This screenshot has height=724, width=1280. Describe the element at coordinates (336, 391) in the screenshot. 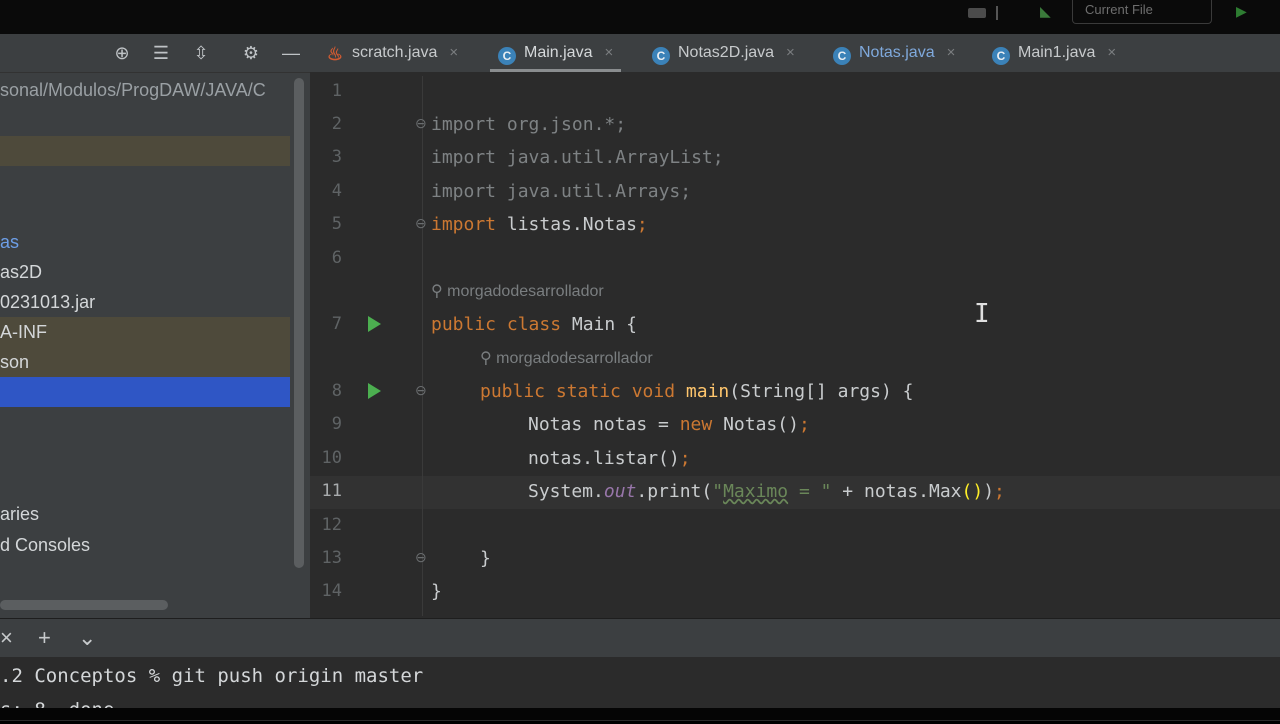

I see `line-number: 8` at that location.